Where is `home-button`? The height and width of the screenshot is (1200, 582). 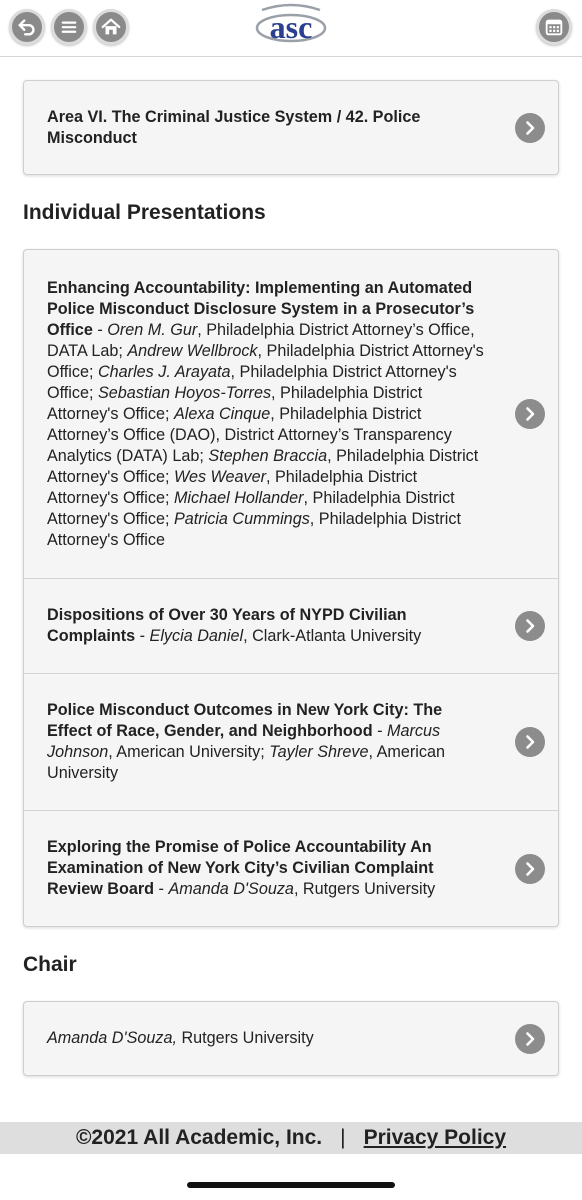
home-button is located at coordinates (111, 27).